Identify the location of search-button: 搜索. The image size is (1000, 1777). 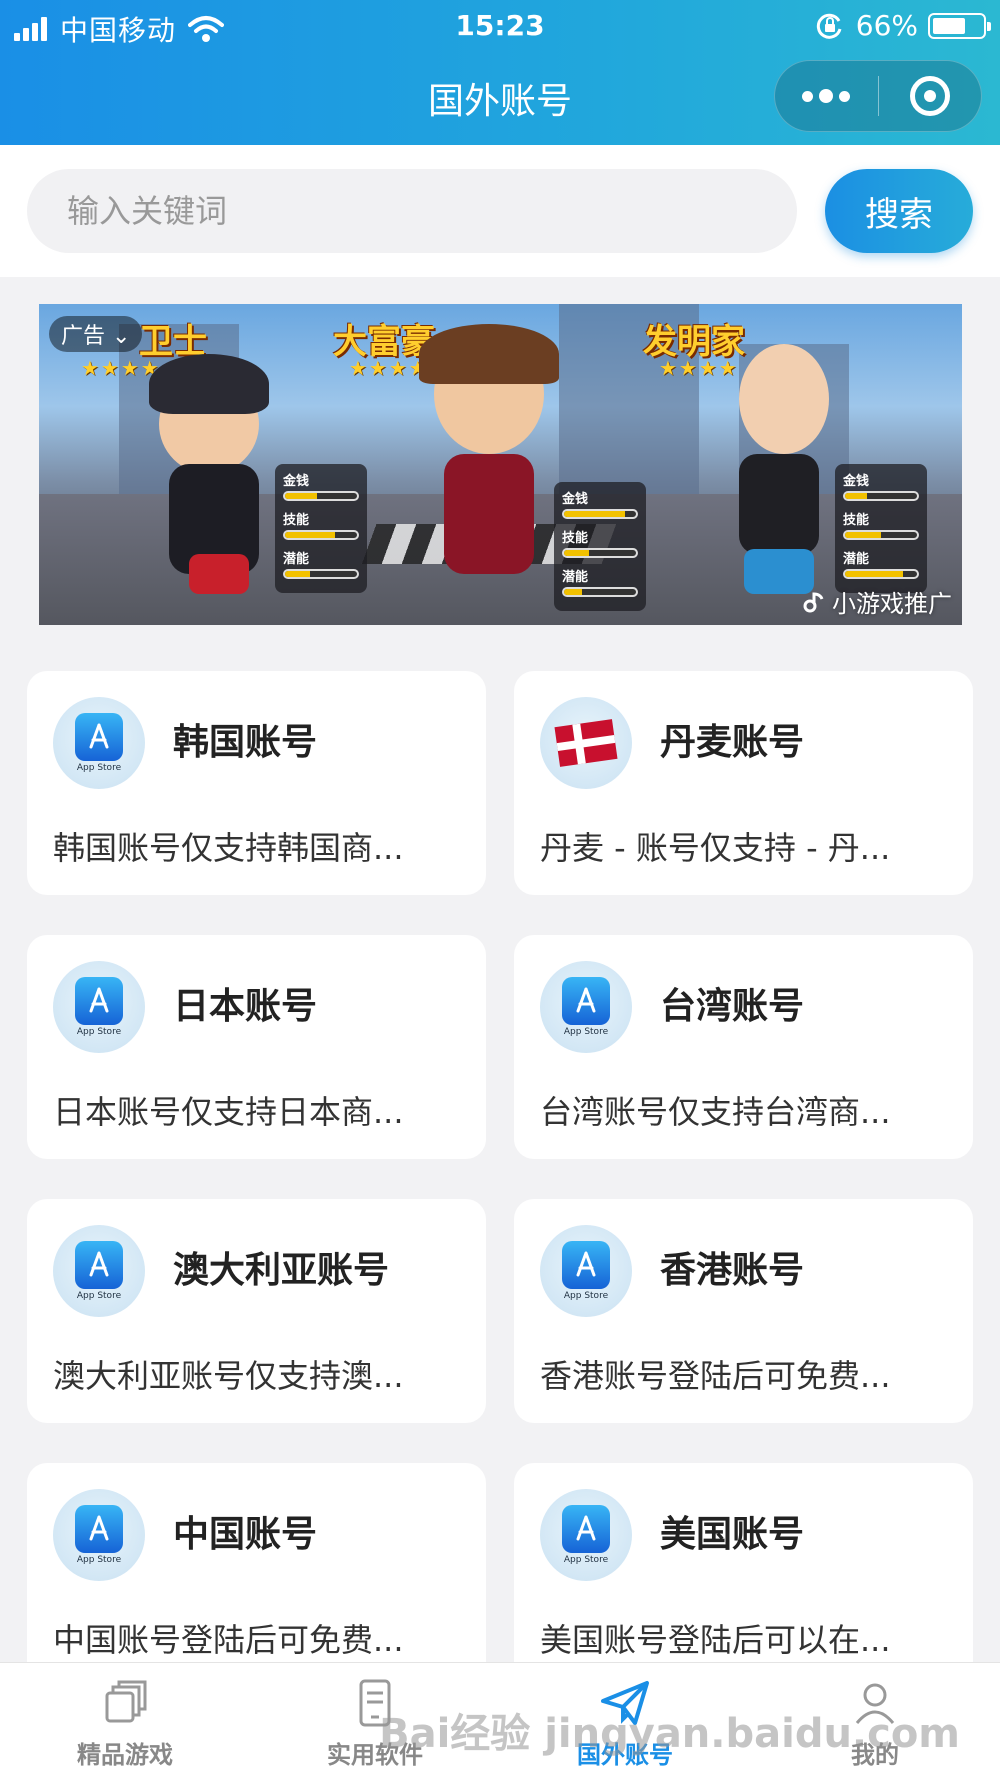
(899, 211).